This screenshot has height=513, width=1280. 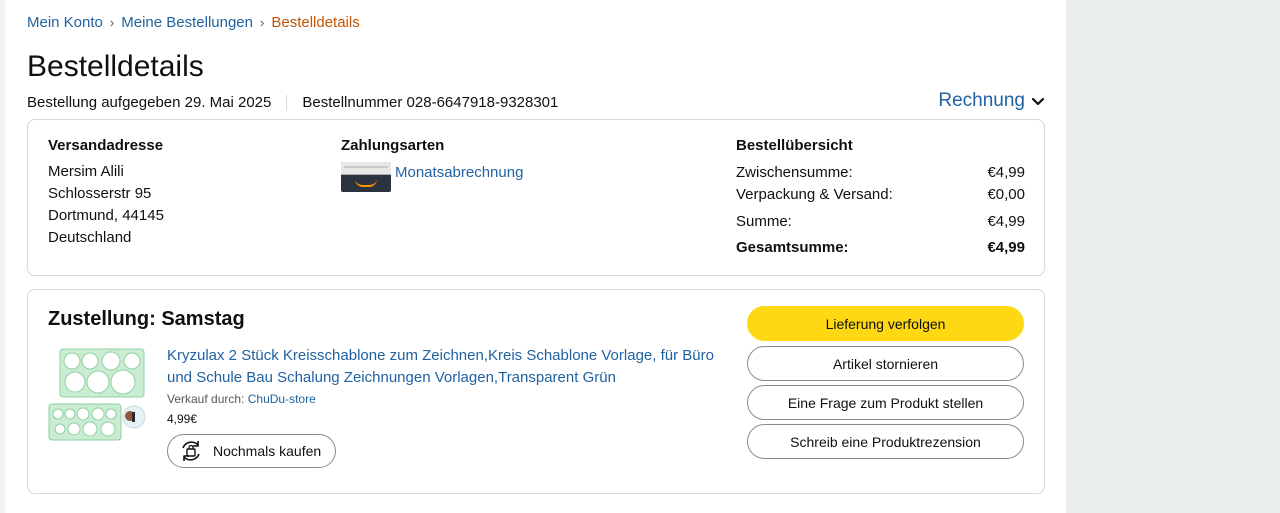 What do you see at coordinates (106, 145) in the screenshot?
I see `shipping-title: Versandadresse` at bounding box center [106, 145].